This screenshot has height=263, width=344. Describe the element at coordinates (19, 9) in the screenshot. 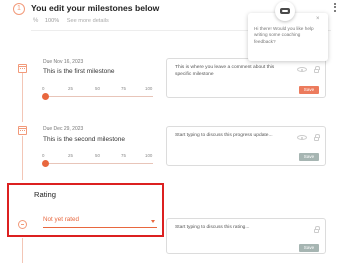

I see `step-number-badge: 1` at that location.